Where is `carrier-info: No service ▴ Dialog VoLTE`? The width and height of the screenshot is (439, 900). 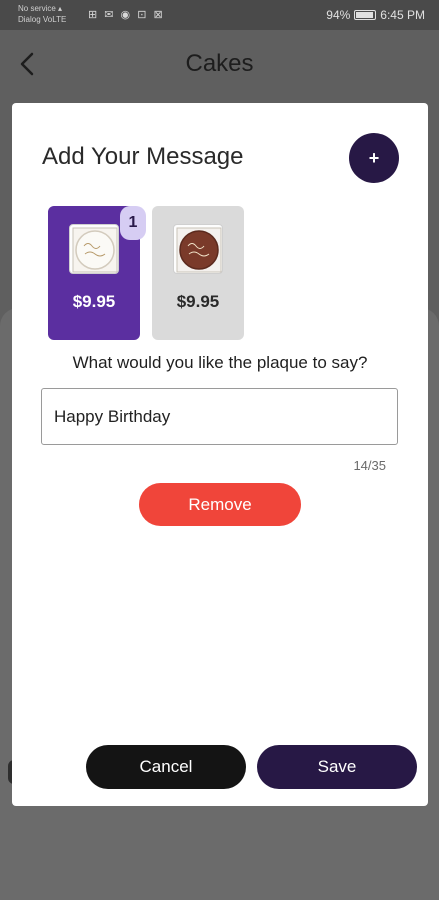 carrier-info: No service ▴ Dialog VoLTE is located at coordinates (42, 14).